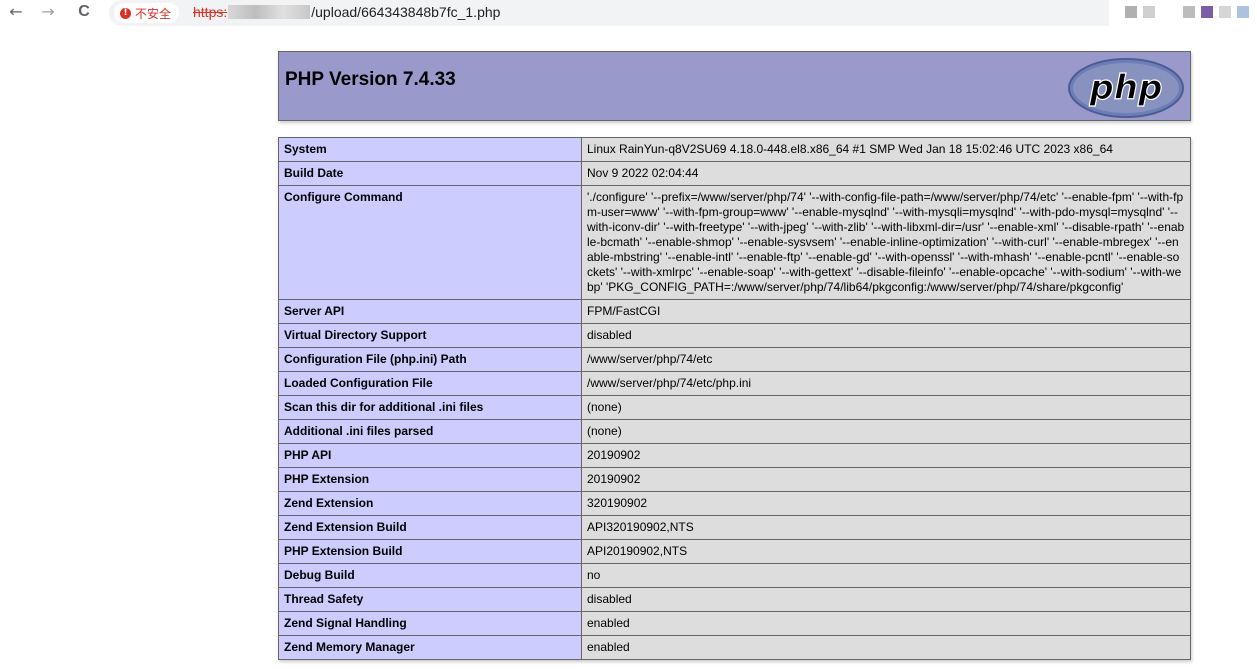 Image resolution: width=1257 pixels, height=669 pixels. Describe the element at coordinates (886, 359) in the screenshot. I see `setting-value: /www/server/php/74/etc` at that location.